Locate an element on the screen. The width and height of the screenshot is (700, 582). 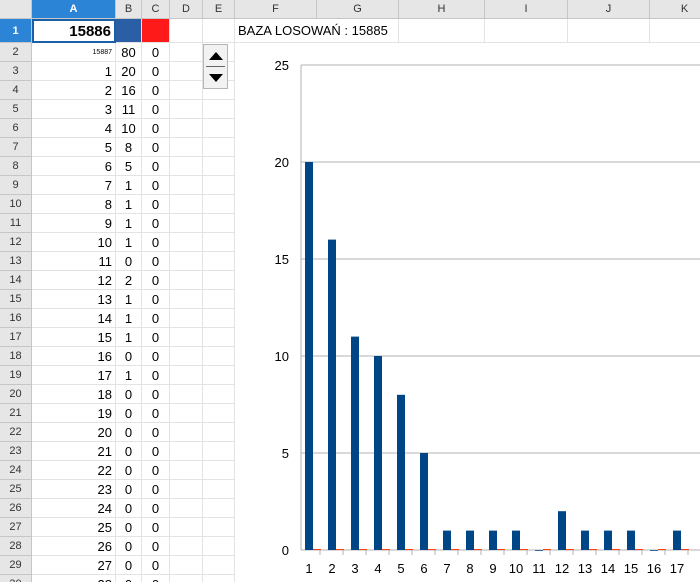
cell-a22: 20 is located at coordinates (74, 432).